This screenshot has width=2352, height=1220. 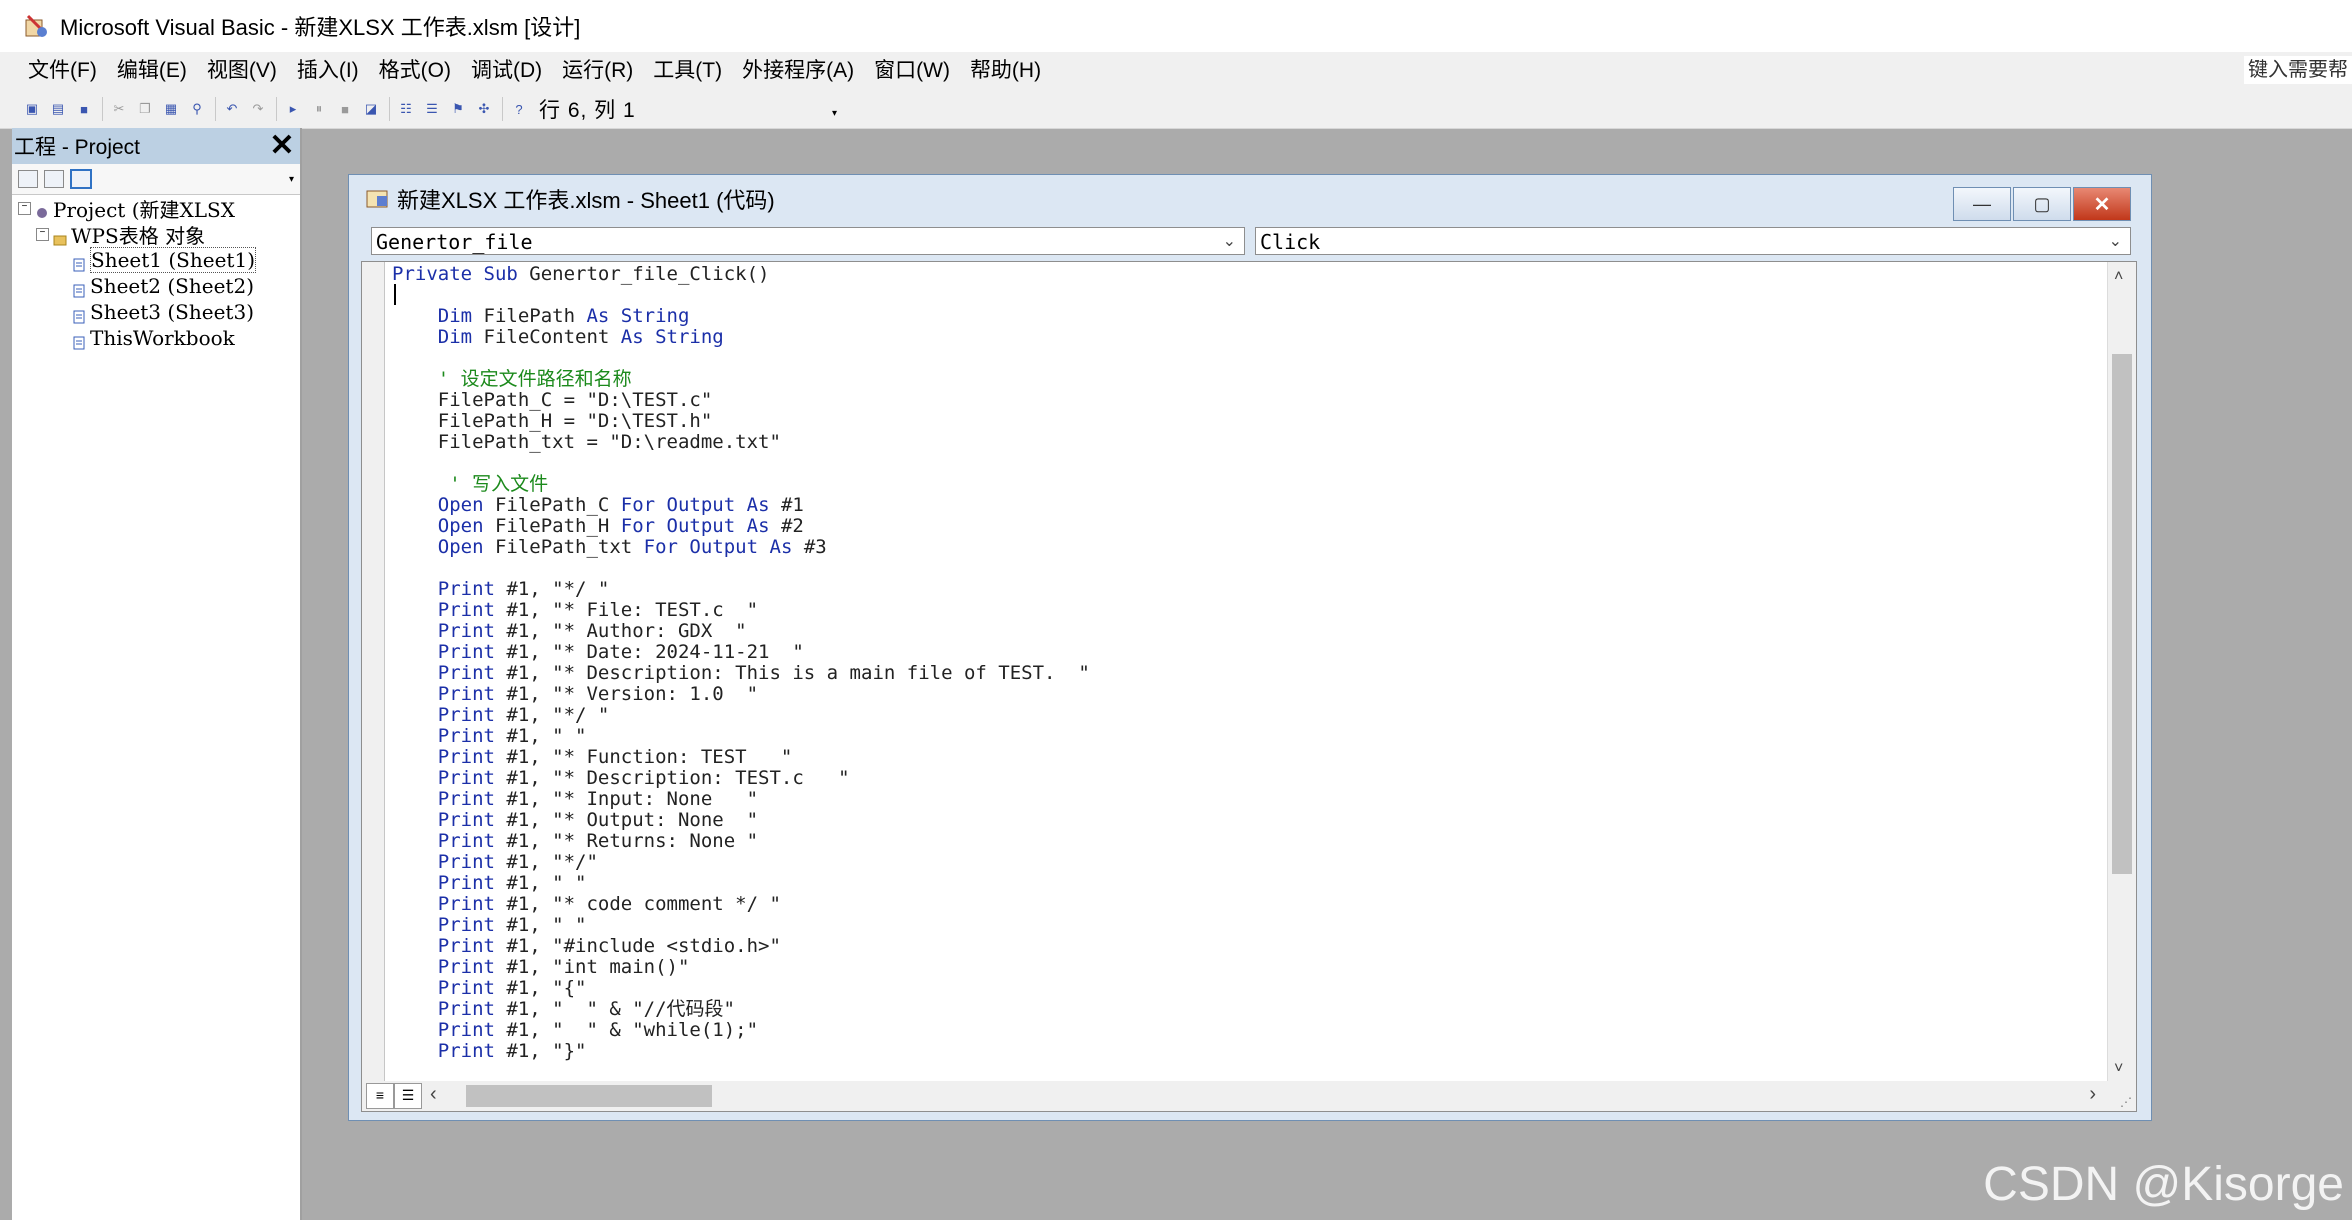 I want to click on object-browser-icon: ⚑, so click(x=458, y=109).